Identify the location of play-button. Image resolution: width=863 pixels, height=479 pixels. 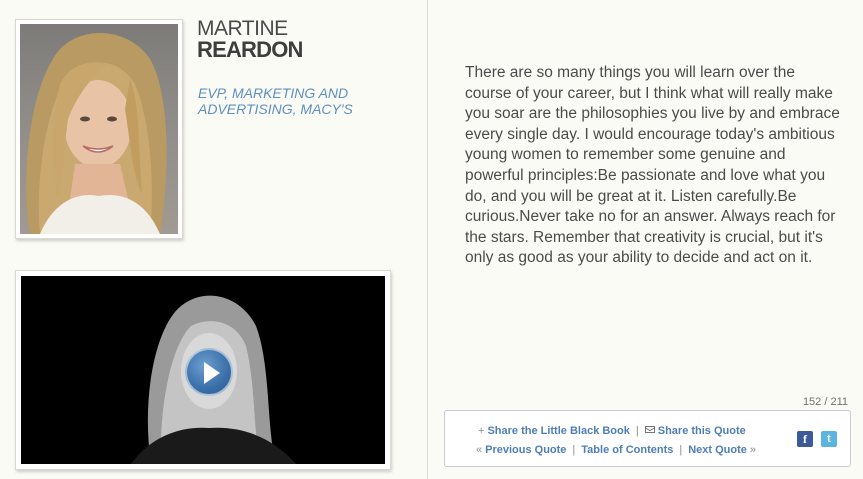
(209, 372).